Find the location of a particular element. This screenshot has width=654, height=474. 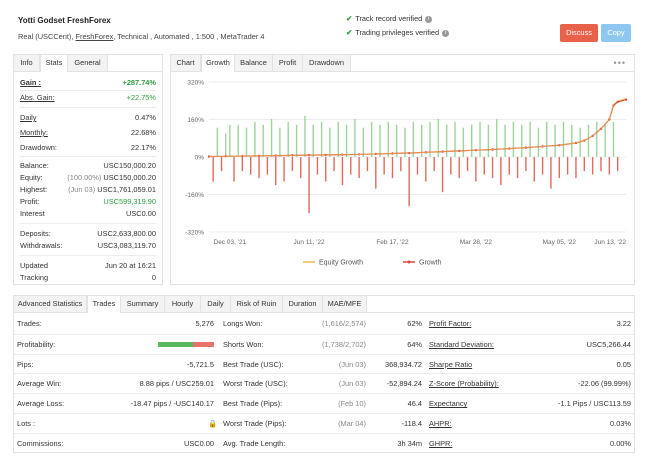

y-tick-label: 160% is located at coordinates (195, 120).